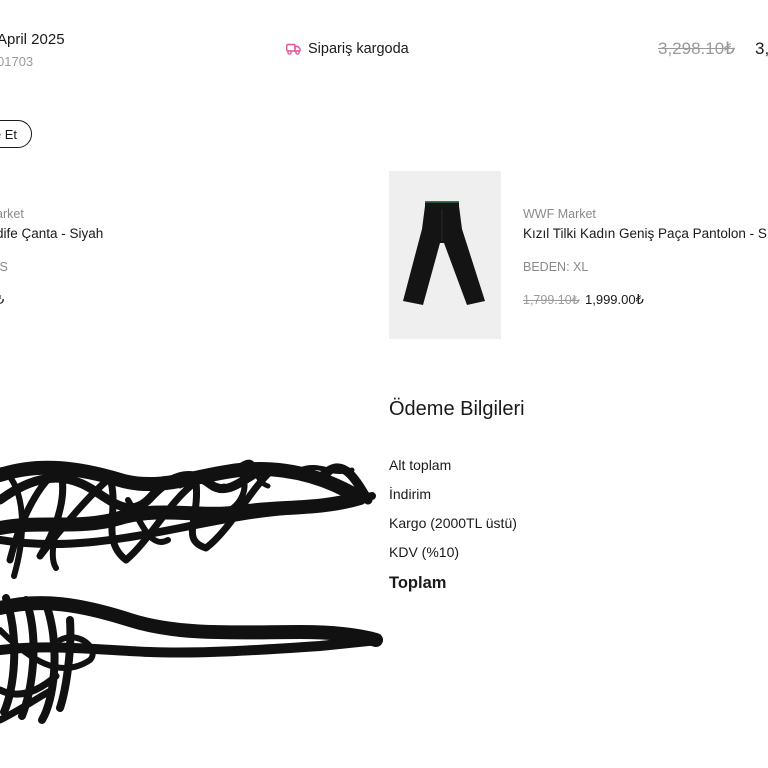 This screenshot has width=768, height=768. What do you see at coordinates (696, 48) in the screenshot?
I see `order-old-total: 3,298.10₺` at bounding box center [696, 48].